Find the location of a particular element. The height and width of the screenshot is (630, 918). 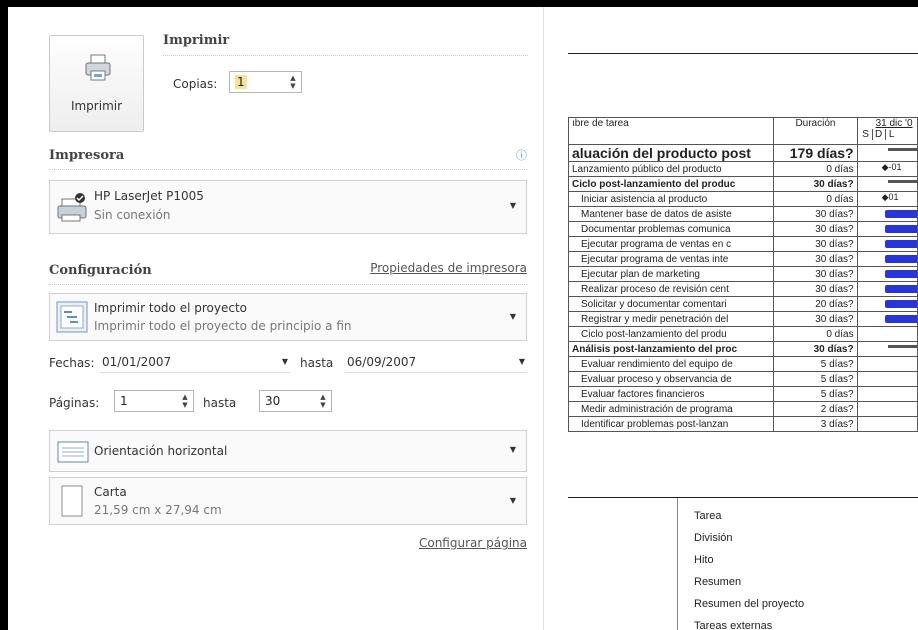

legend-item: Tareas externas is located at coordinates (733, 625).